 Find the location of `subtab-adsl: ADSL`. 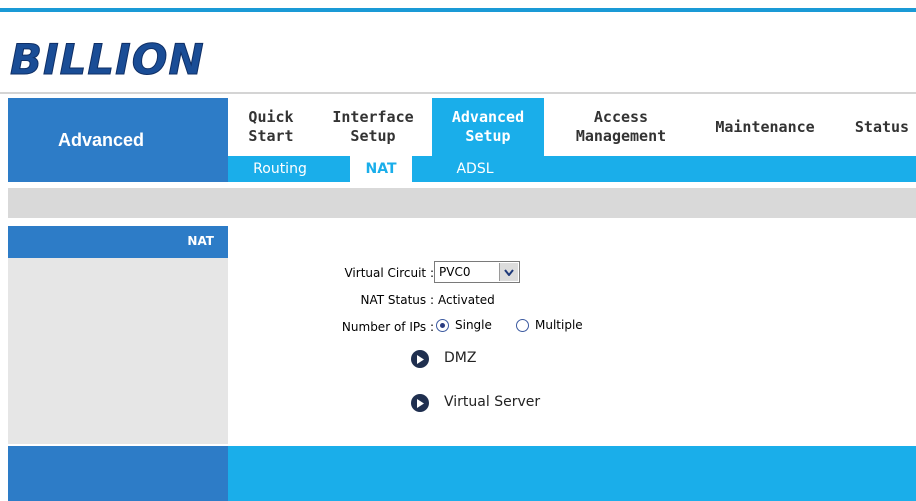

subtab-adsl: ADSL is located at coordinates (475, 169).